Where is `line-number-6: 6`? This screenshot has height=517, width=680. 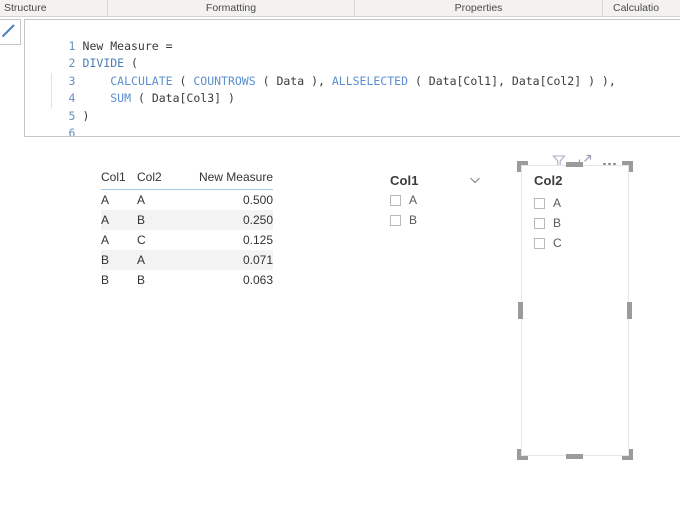 line-number-6: 6 is located at coordinates (72, 131).